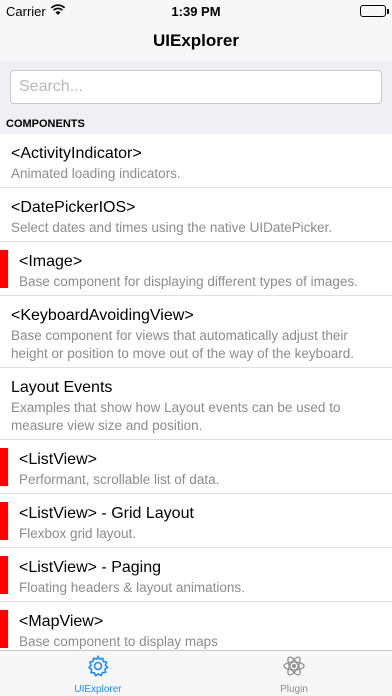 The image size is (392, 696). Describe the element at coordinates (90, 567) in the screenshot. I see `list-item-title: <ListView> - Paging` at that location.